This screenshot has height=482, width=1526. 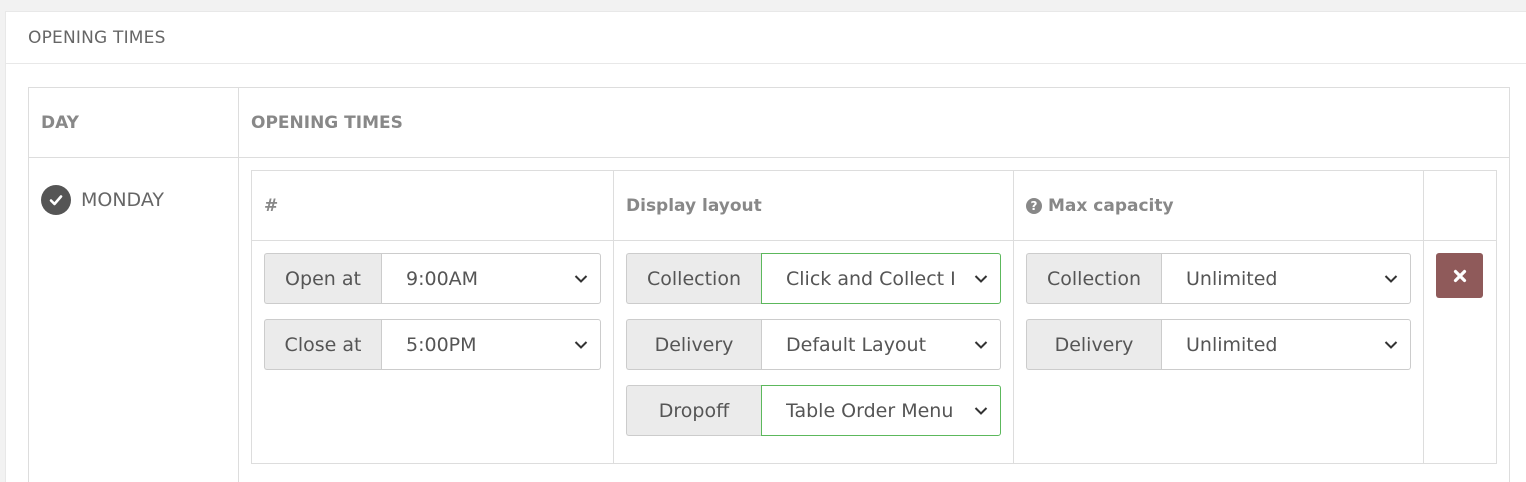 I want to click on layout-dropoff-label: Dropoff, so click(x=693, y=410).